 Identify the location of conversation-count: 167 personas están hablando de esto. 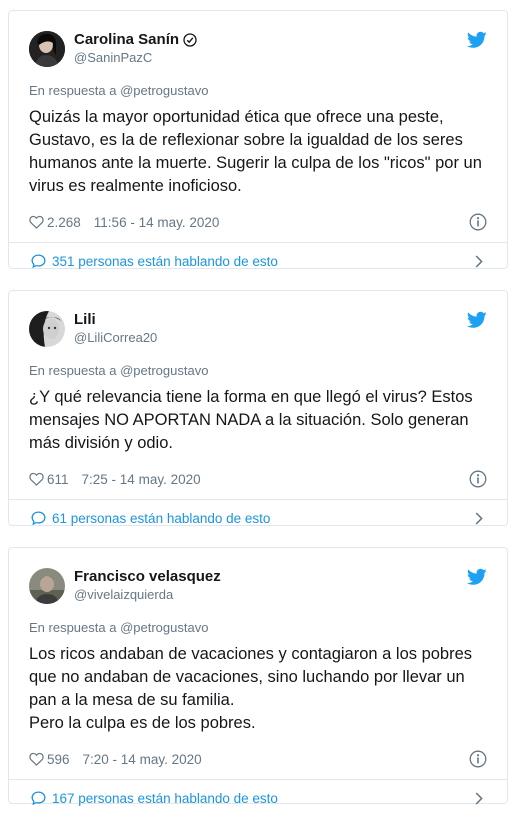
(165, 798).